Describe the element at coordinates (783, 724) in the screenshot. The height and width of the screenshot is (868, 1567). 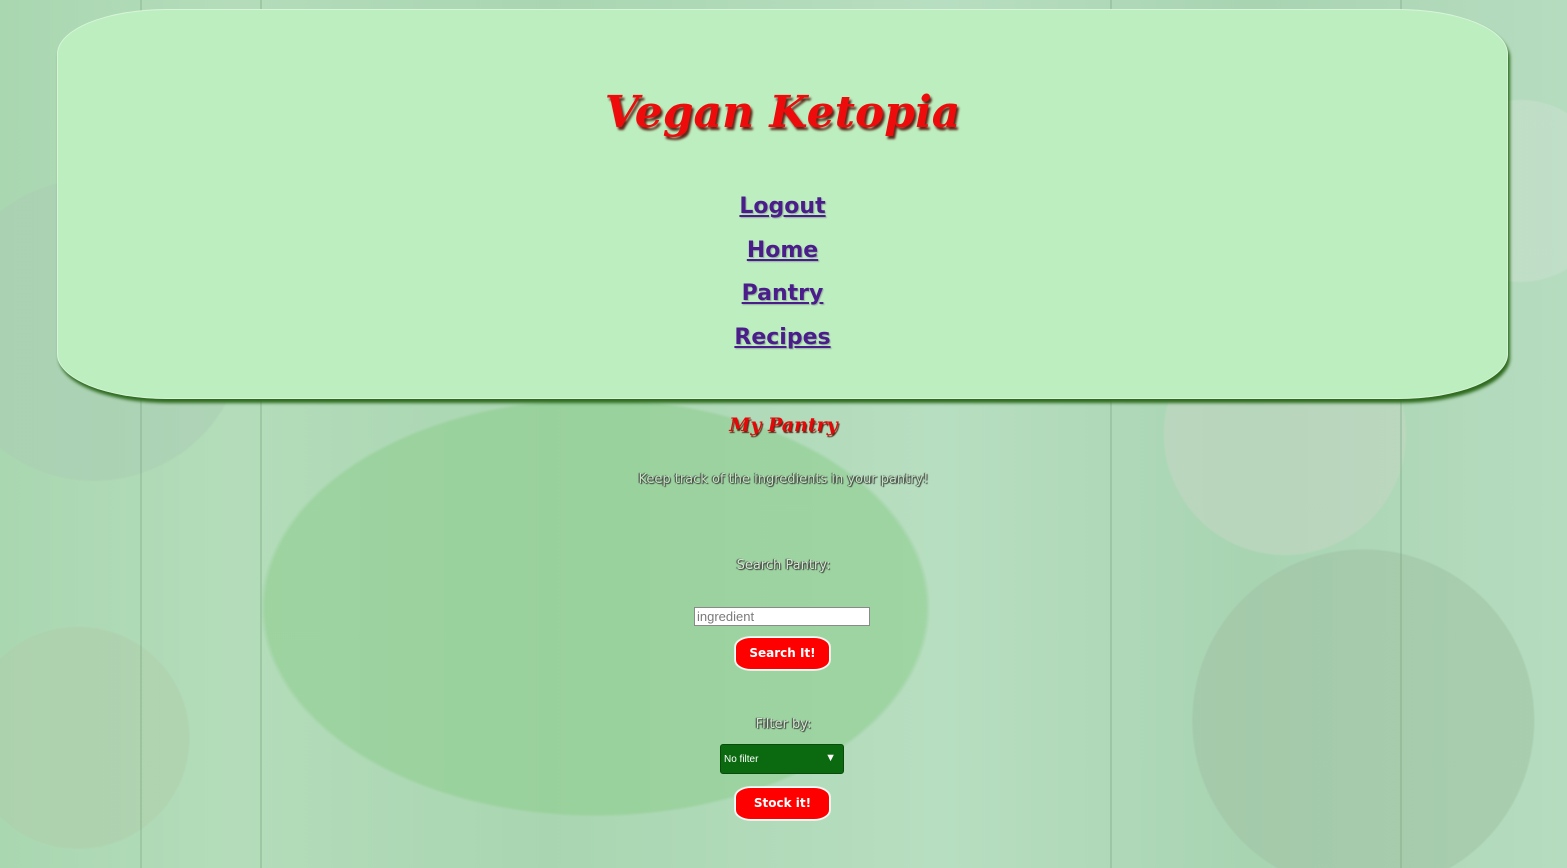
I see `filter-label: Filter by:` at that location.